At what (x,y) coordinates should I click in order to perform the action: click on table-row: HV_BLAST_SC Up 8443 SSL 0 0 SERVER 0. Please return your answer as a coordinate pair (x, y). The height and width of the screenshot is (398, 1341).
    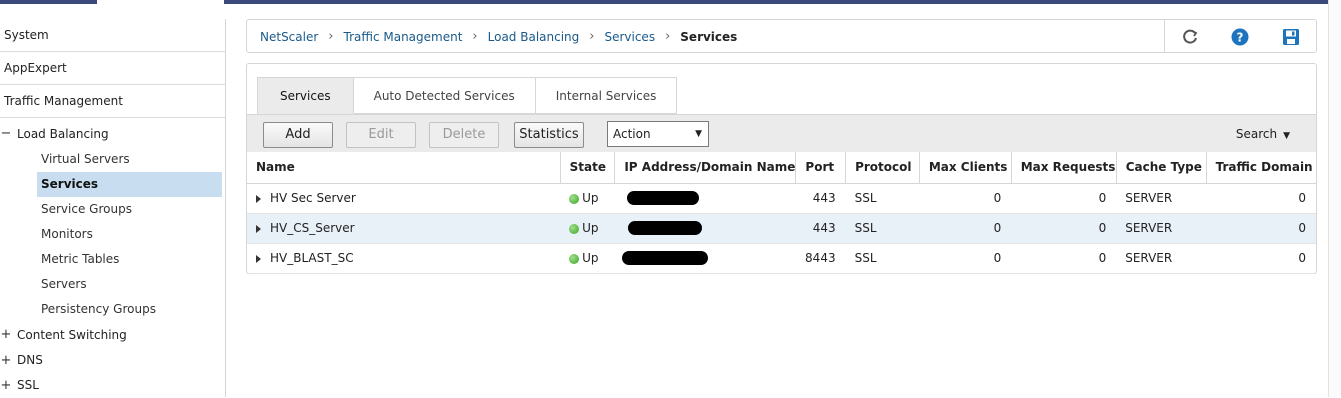
    Looking at the image, I should click on (781, 258).